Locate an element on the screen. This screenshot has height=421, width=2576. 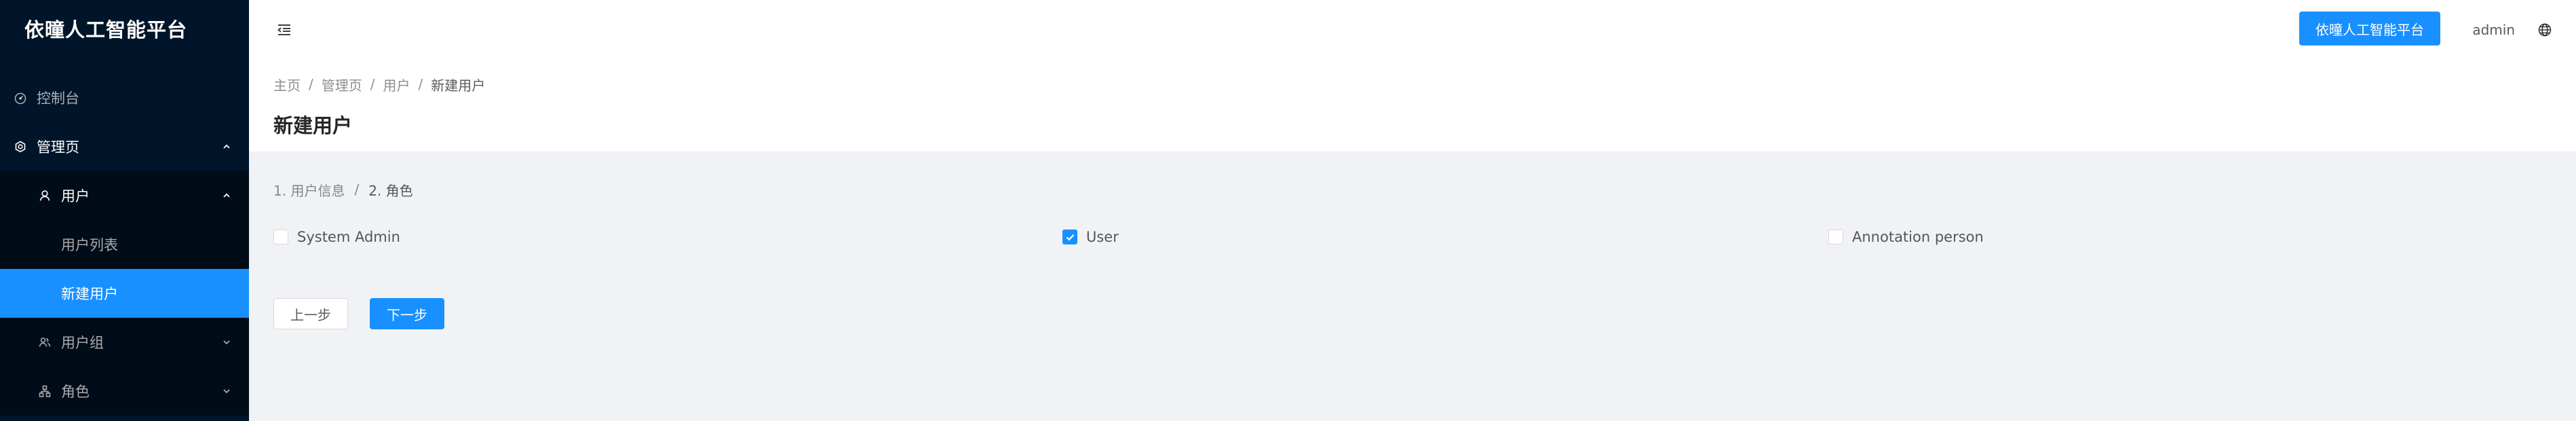
sidebar-item-user-list: 用户列表 is located at coordinates (124, 244).